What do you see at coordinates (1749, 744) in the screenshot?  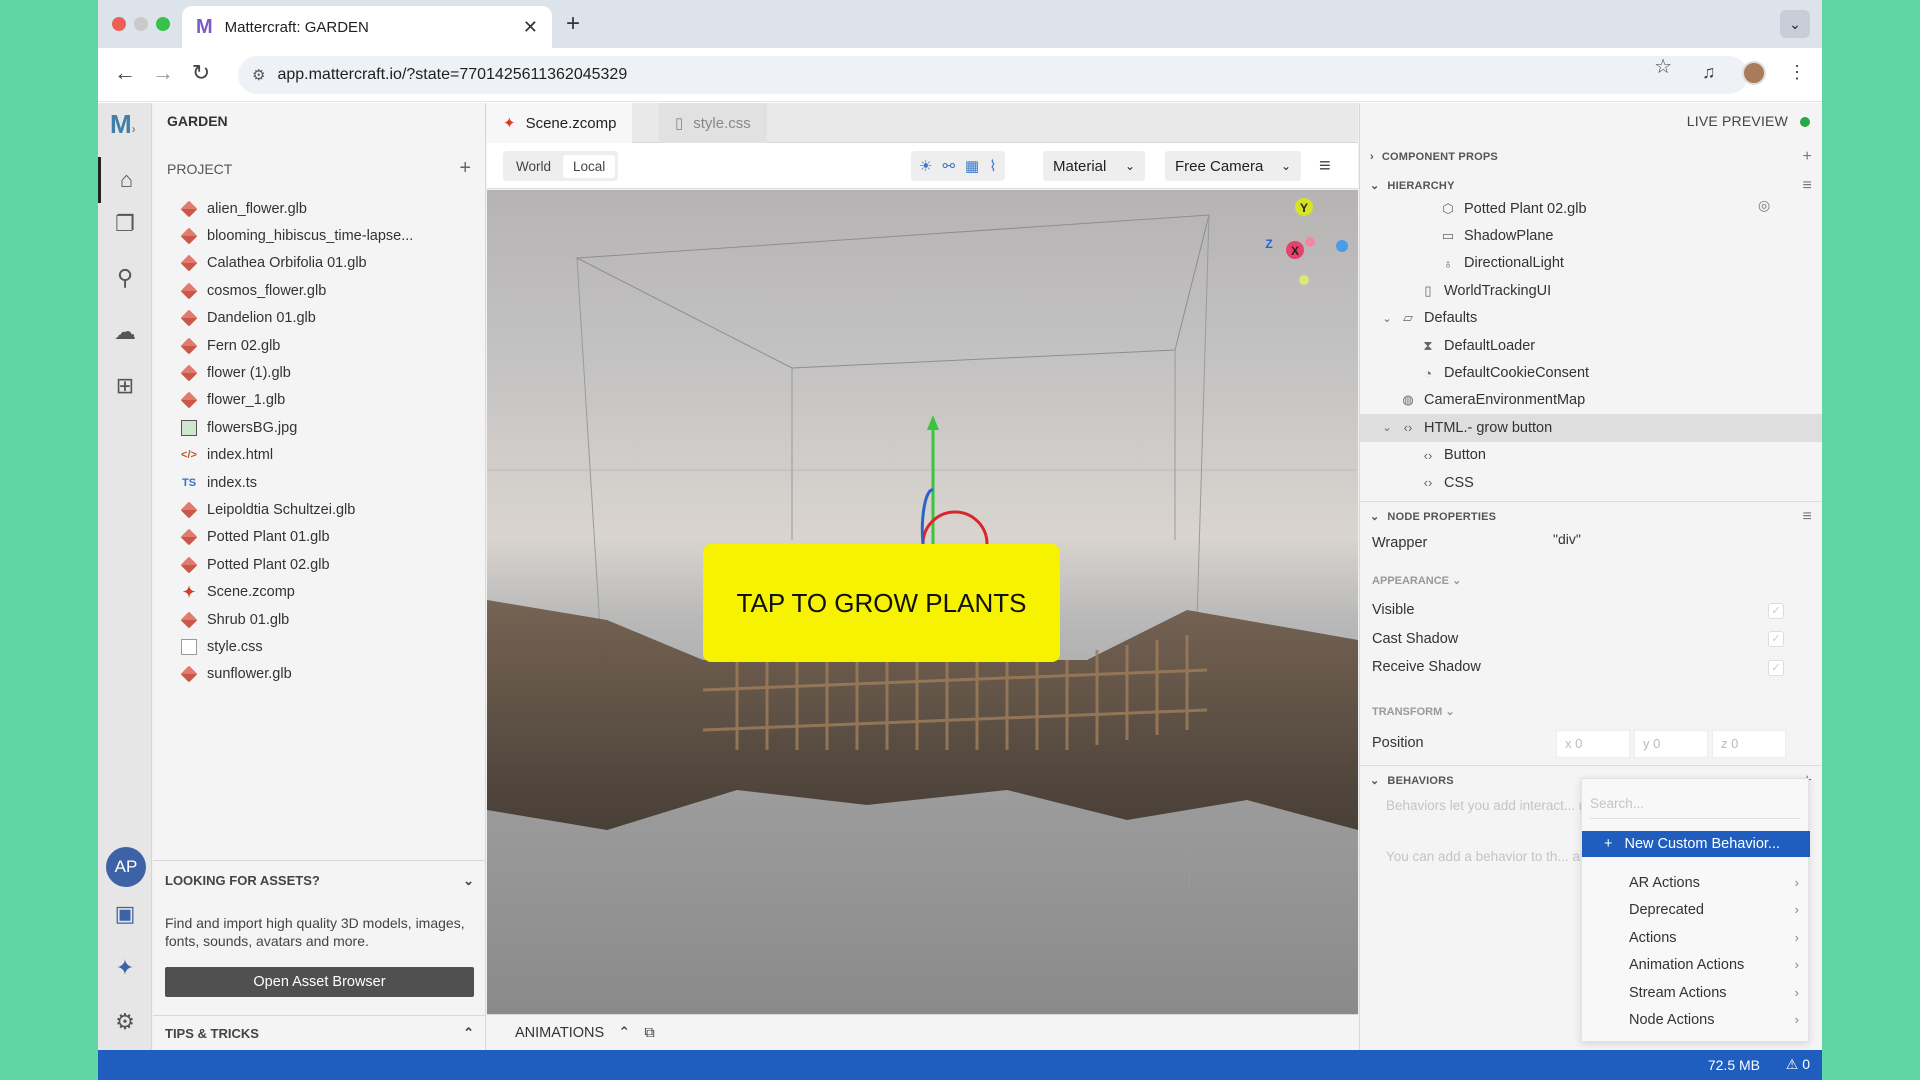 I see `position-z-input: z 0` at bounding box center [1749, 744].